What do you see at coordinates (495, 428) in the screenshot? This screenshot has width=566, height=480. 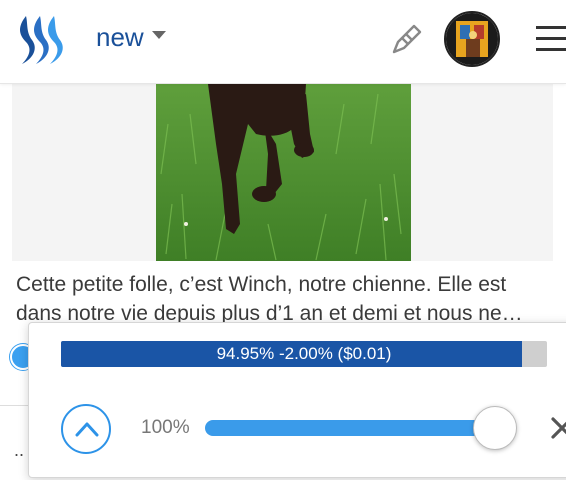 I see `slider-handle` at bounding box center [495, 428].